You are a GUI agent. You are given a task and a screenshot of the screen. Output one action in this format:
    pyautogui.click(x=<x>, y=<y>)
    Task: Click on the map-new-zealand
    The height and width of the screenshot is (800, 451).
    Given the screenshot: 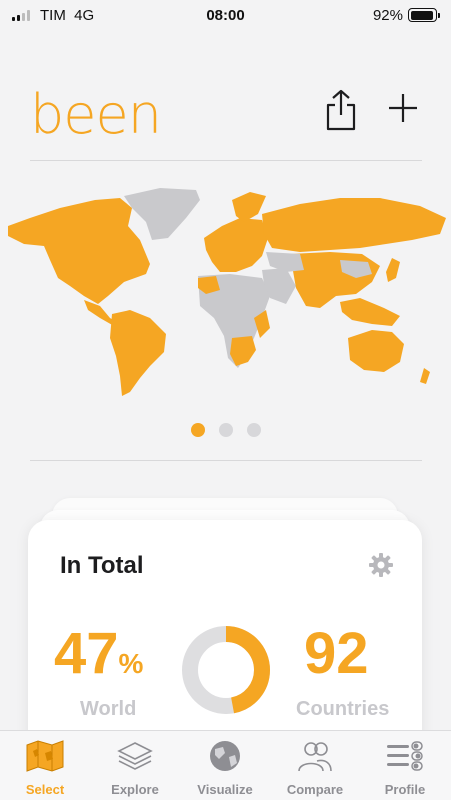 What is the action you would take?
    pyautogui.click(x=425, y=376)
    